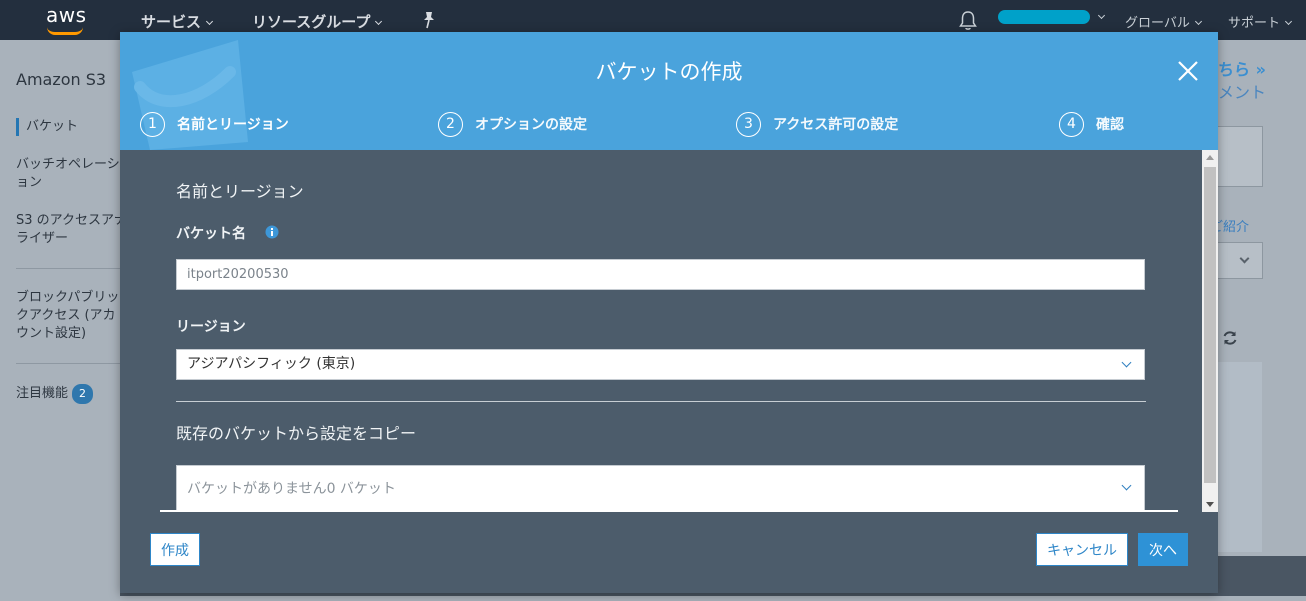 This screenshot has height=601, width=1306. Describe the element at coordinates (1044, 17) in the screenshot. I see `account-menu` at that location.